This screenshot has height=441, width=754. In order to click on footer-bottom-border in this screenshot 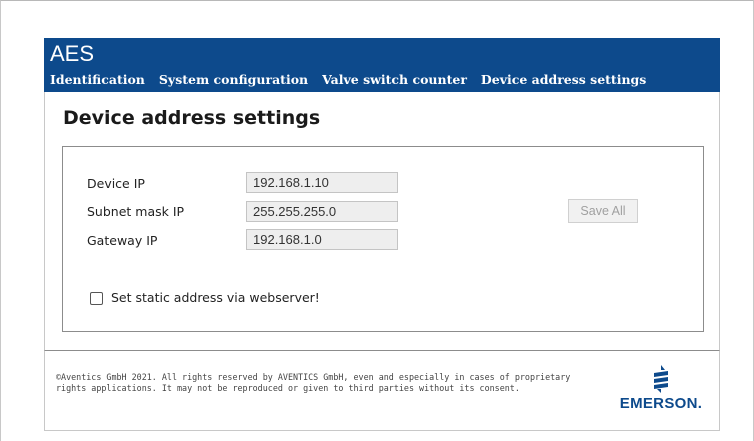, I will do `click(382, 430)`.